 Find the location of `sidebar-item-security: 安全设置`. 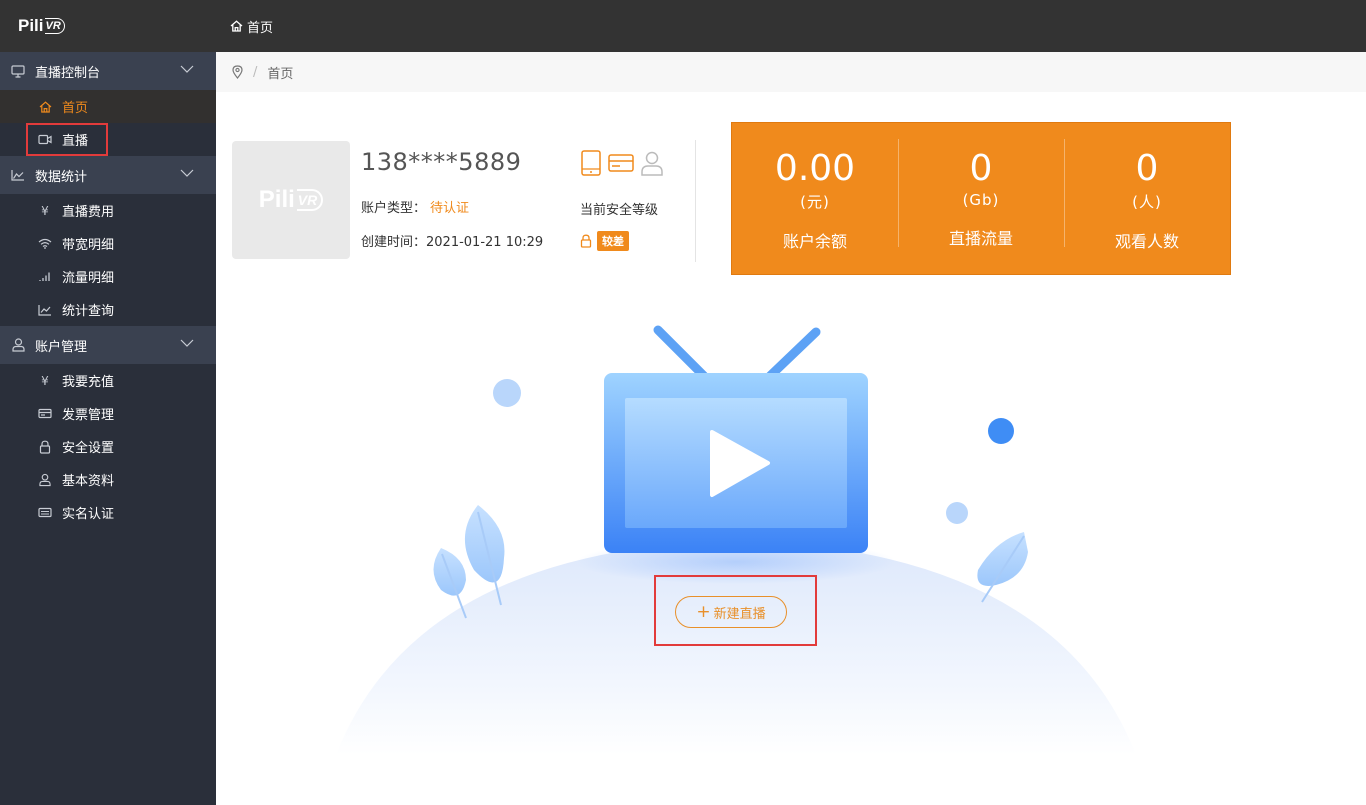

sidebar-item-security: 安全设置 is located at coordinates (108, 446).